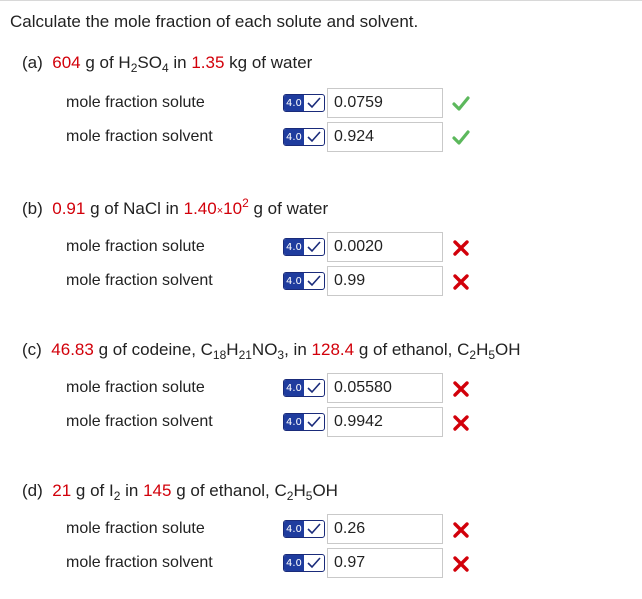 The image size is (642, 599). I want to click on part-a-solvent-input, so click(385, 137).